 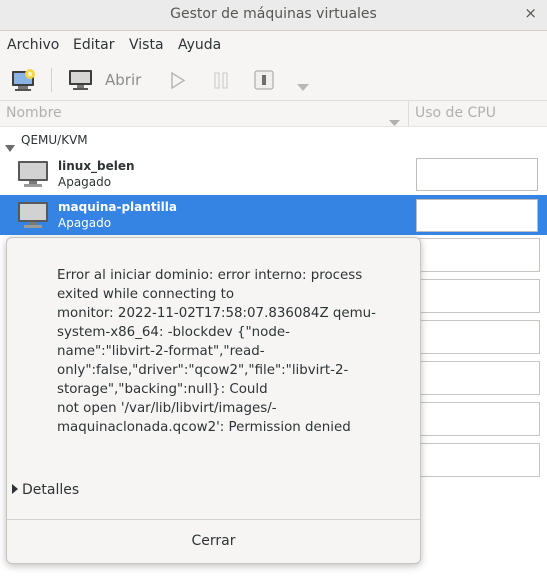 I want to click on toolbar: Abrir, so click(x=273, y=80).